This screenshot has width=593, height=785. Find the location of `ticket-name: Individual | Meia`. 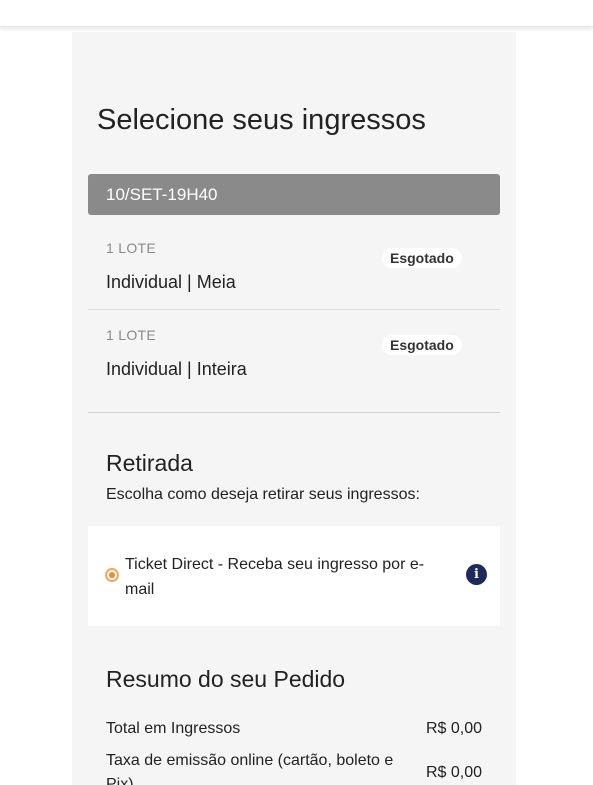

ticket-name: Individual | Meia is located at coordinates (171, 282).